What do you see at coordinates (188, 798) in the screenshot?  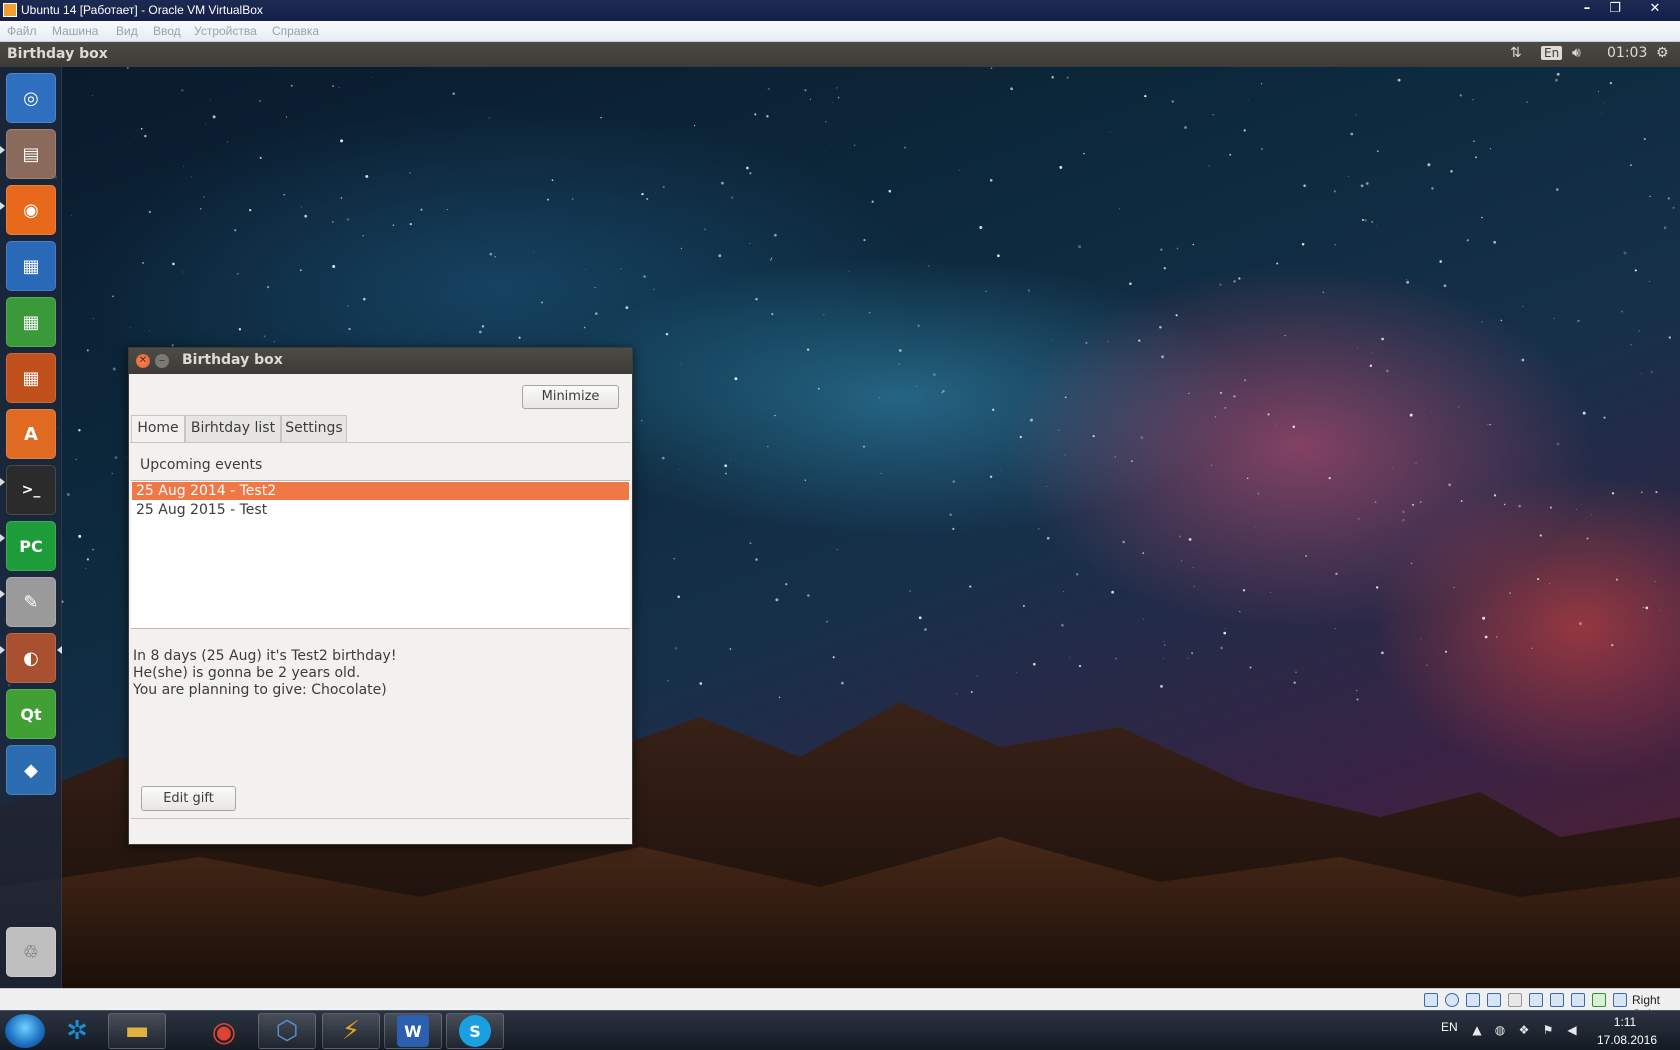 I see `edit-gift-button: Edit gift` at bounding box center [188, 798].